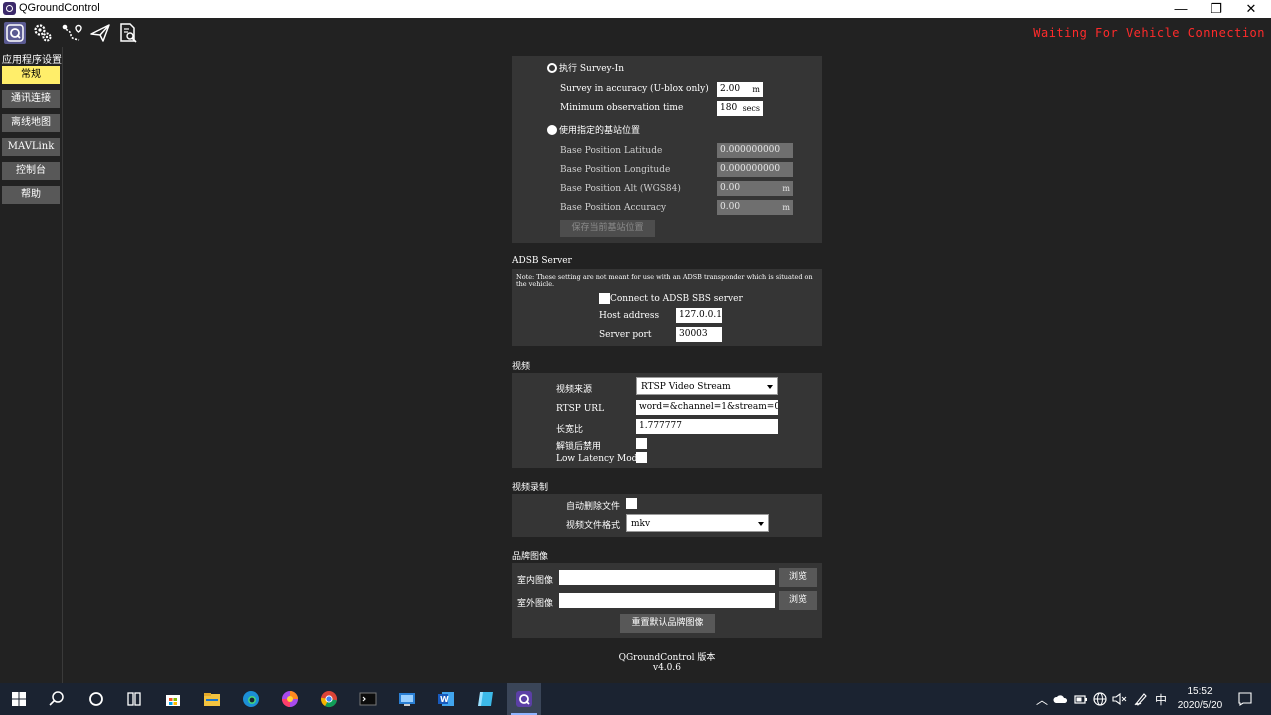 This screenshot has height=715, width=1271. I want to click on sidebar-item-mavlink: MAVLink, so click(31, 147).